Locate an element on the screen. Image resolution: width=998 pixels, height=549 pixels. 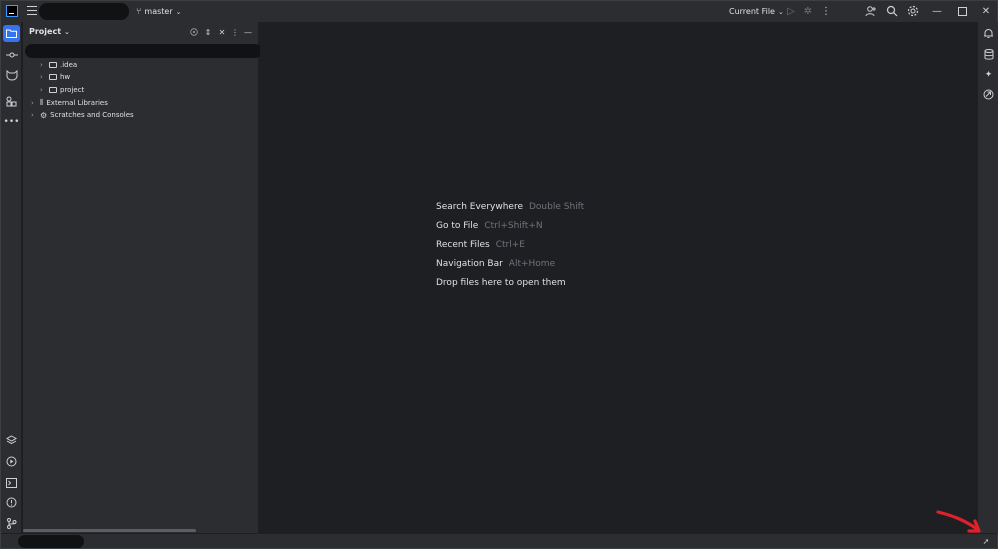
collapse-all-icon: ✕ is located at coordinates (222, 32).